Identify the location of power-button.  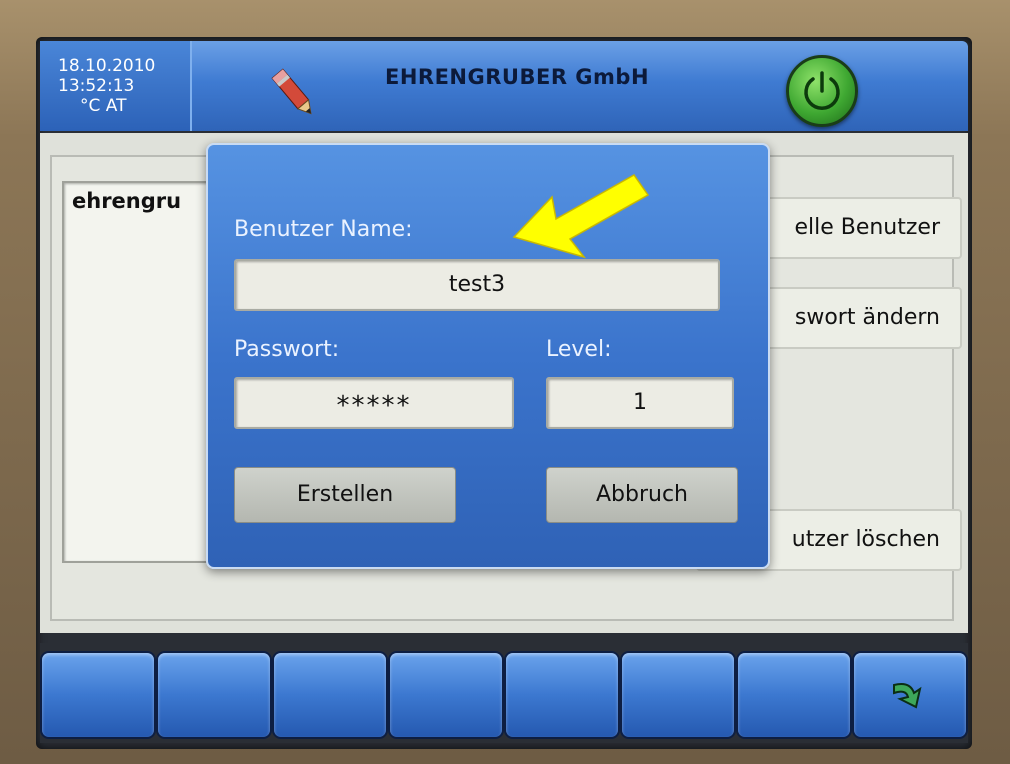
(822, 91).